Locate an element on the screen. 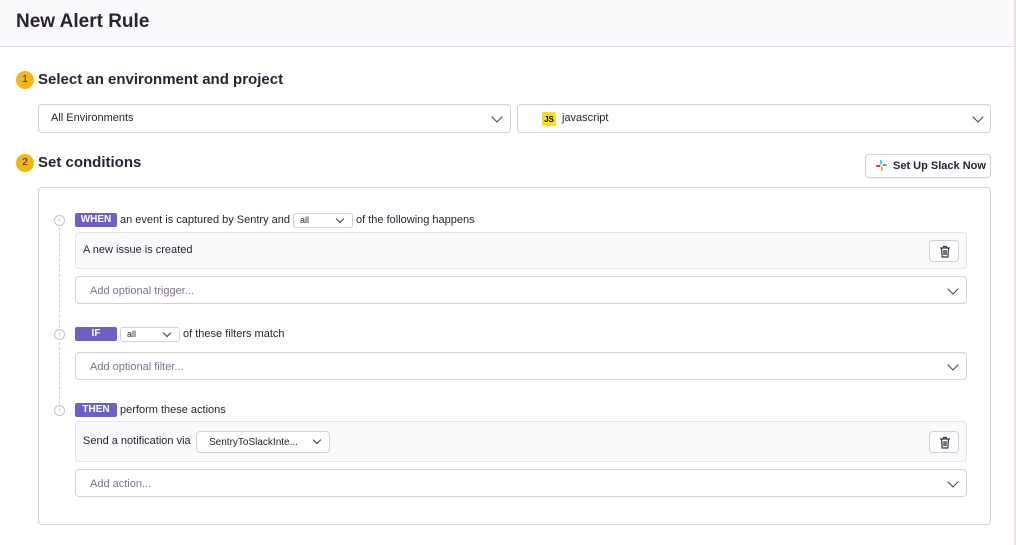  when-badge: WHEN is located at coordinates (96, 220).